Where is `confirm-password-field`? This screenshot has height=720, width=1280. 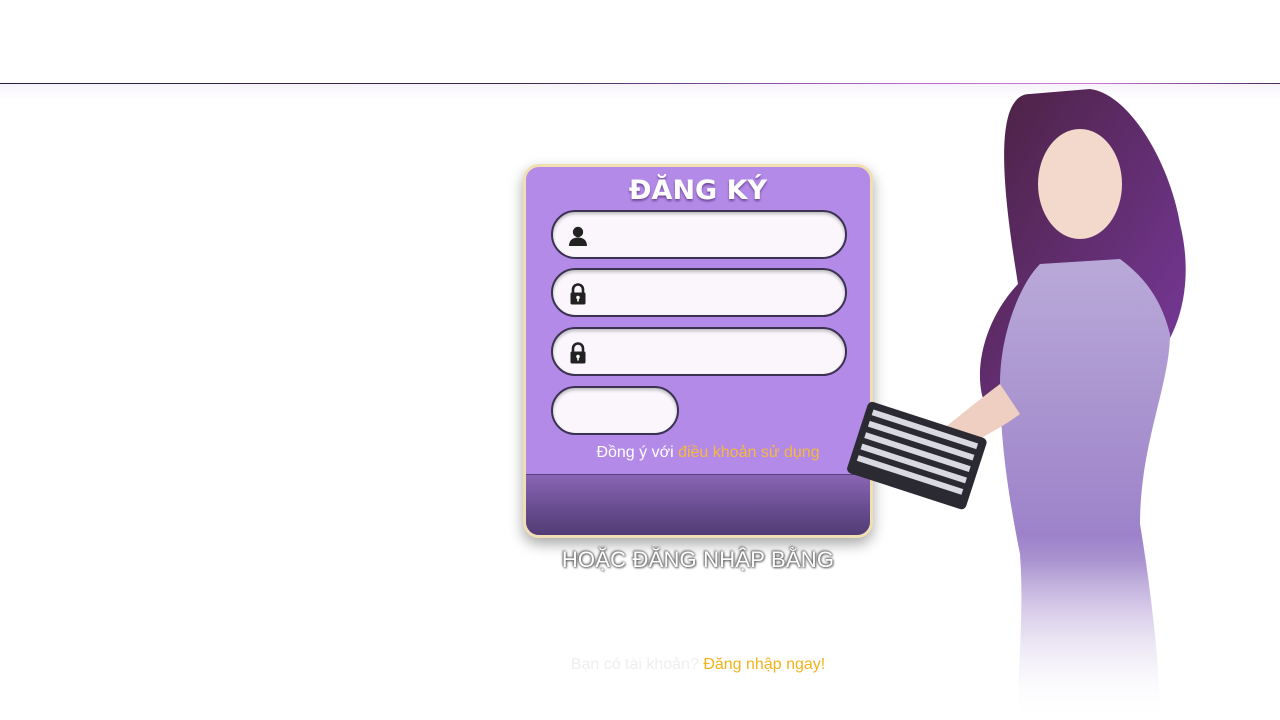
confirm-password-field is located at coordinates (699, 351).